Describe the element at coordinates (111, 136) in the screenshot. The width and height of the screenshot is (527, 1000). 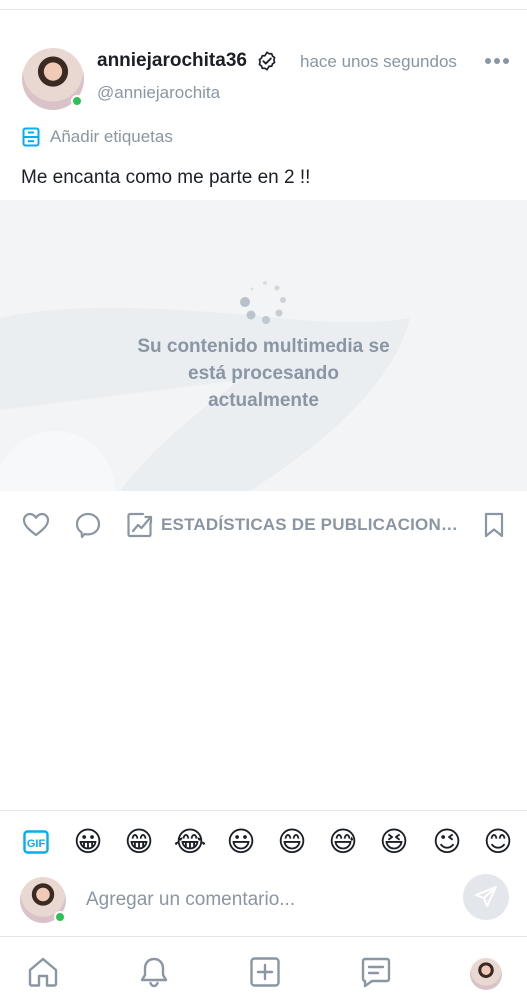
I see `add-tags-label: Añadir etiquetas` at that location.